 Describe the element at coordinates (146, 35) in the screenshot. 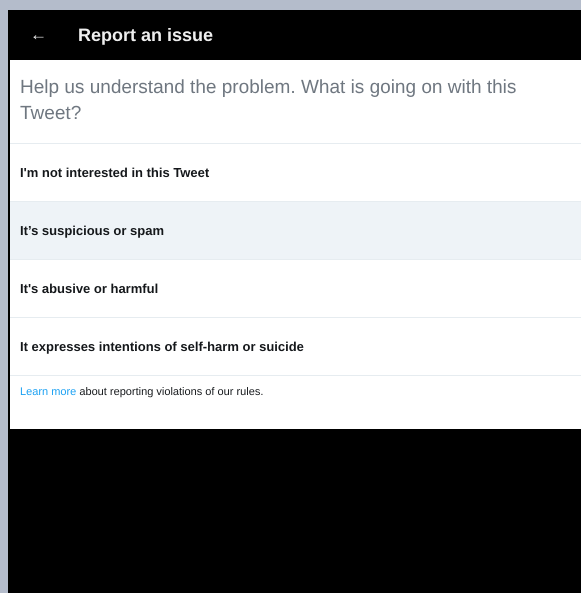

I see `dialog-title: Report an issue` at that location.